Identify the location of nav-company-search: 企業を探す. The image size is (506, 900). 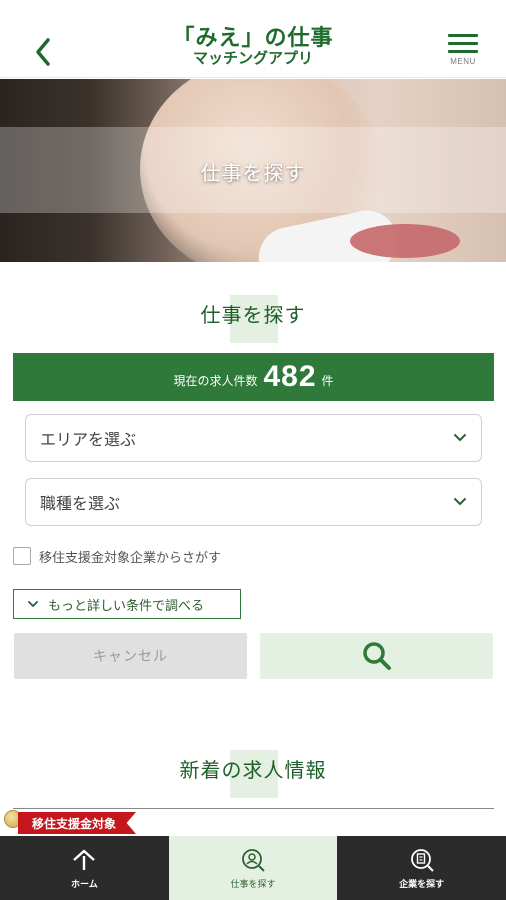
(421, 868).